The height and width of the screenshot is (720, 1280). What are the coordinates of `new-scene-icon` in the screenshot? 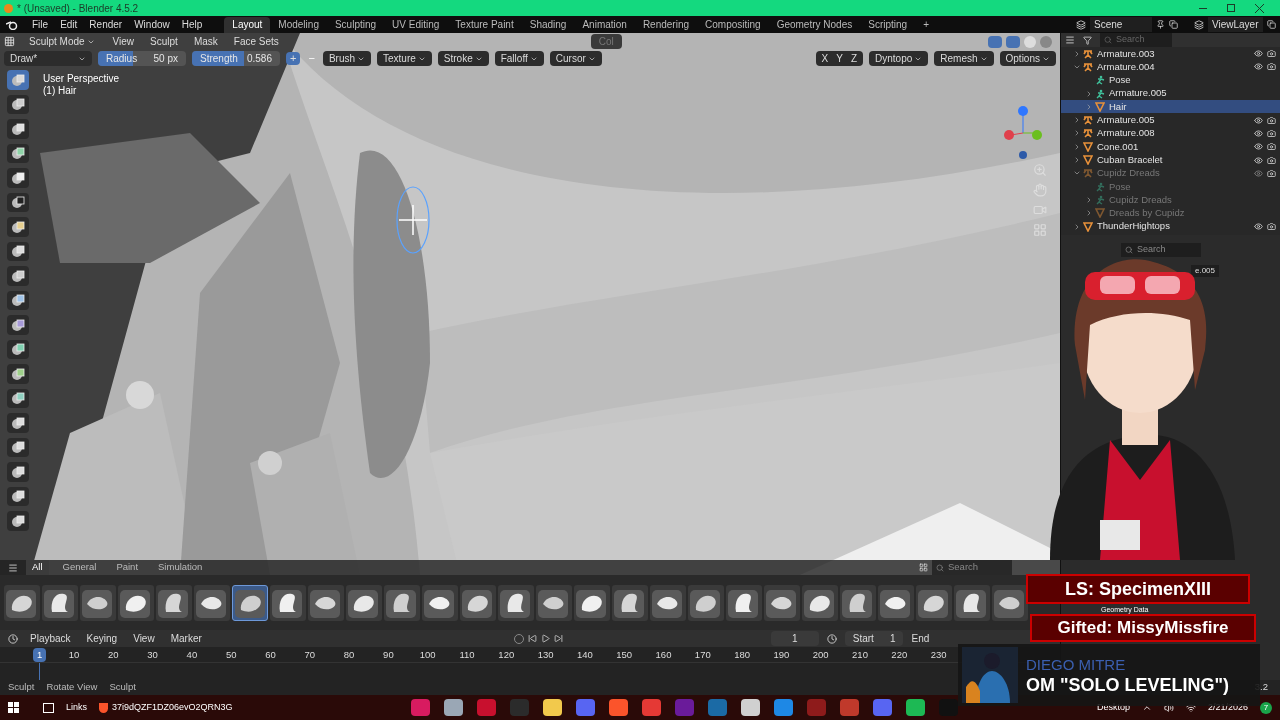 It's located at (1173, 24).